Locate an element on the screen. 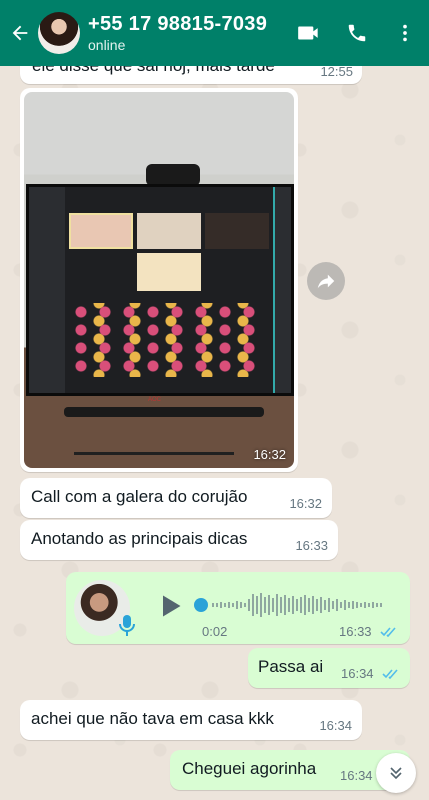 This screenshot has height=800, width=429. voice-message-bubble: 0:02 16:33 is located at coordinates (238, 608).